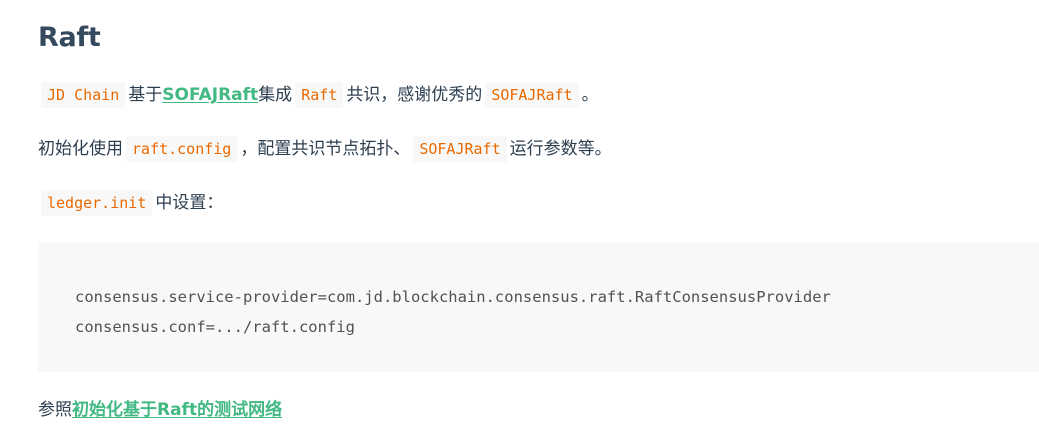 The image size is (1039, 445). Describe the element at coordinates (177, 410) in the screenshot. I see `raft-testnet-link: 初始化基于Raft的测试网络` at that location.